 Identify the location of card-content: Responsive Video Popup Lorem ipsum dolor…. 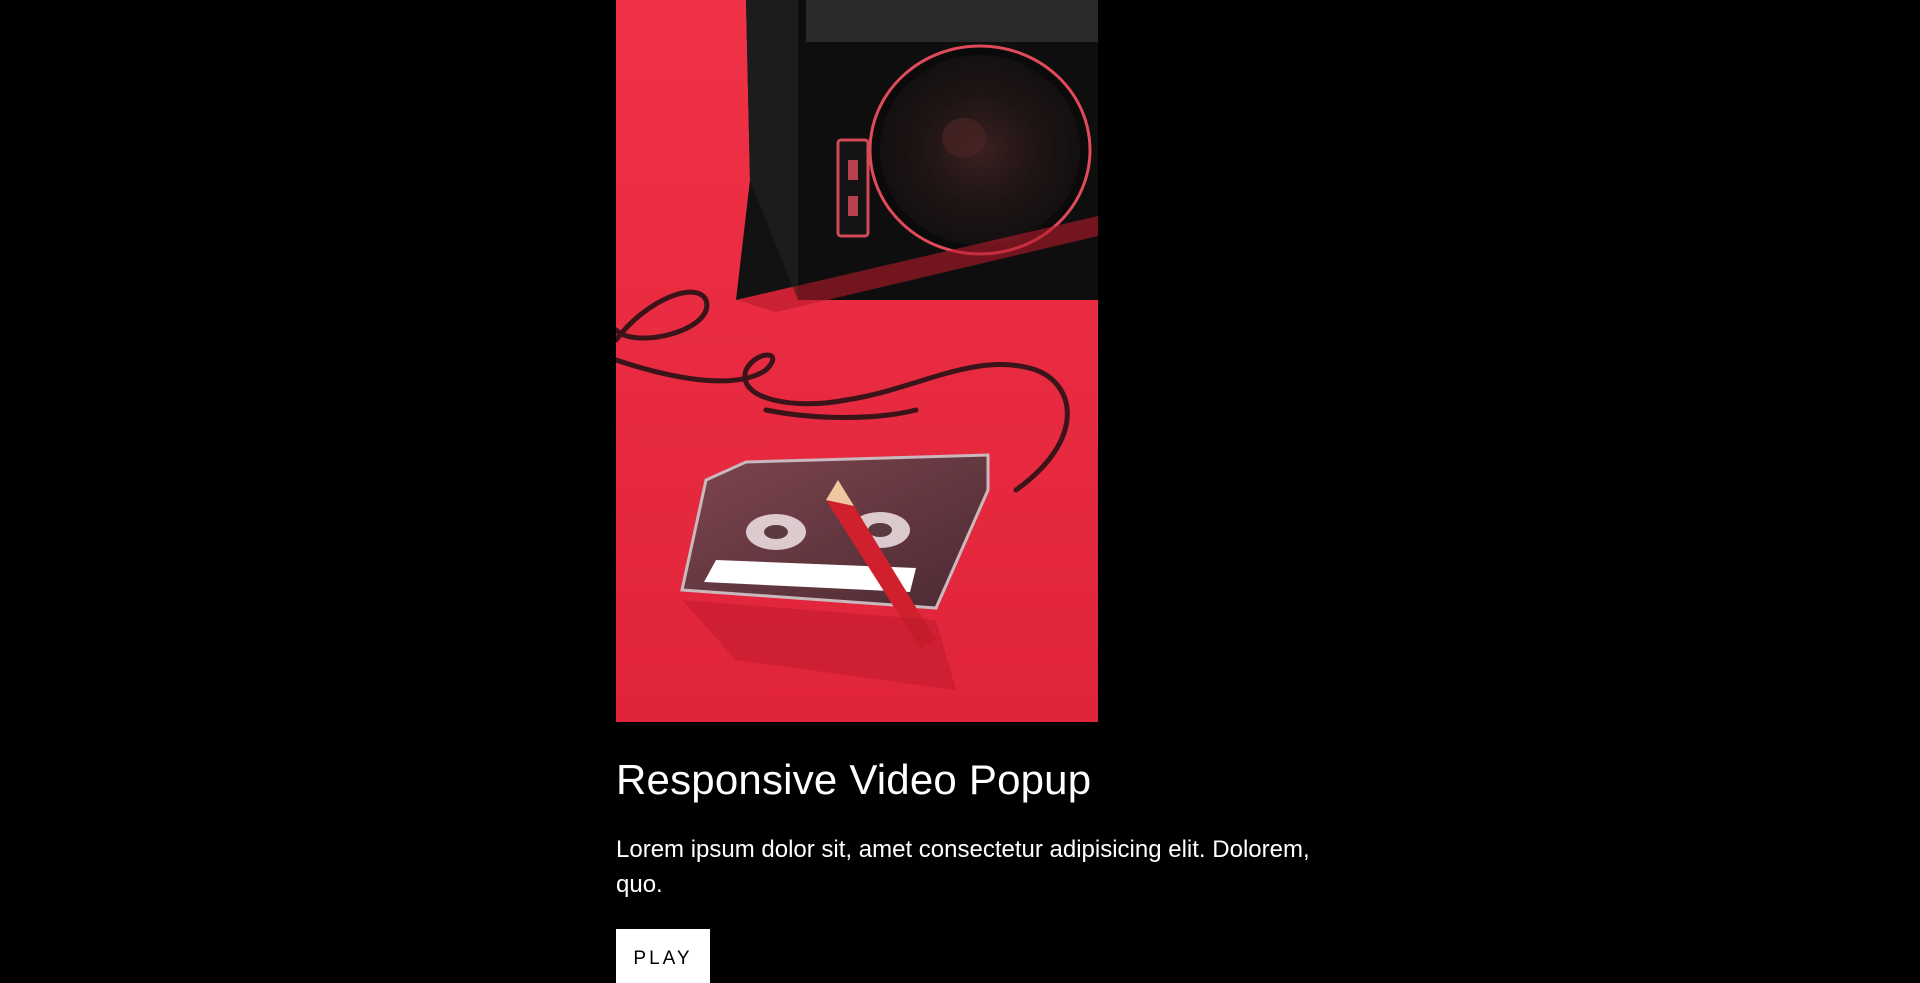
(996, 867).